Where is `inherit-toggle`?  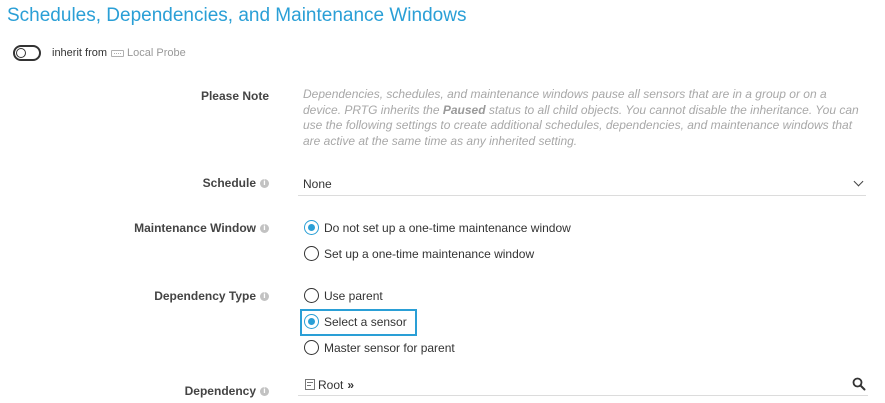
inherit-toggle is located at coordinates (27, 53).